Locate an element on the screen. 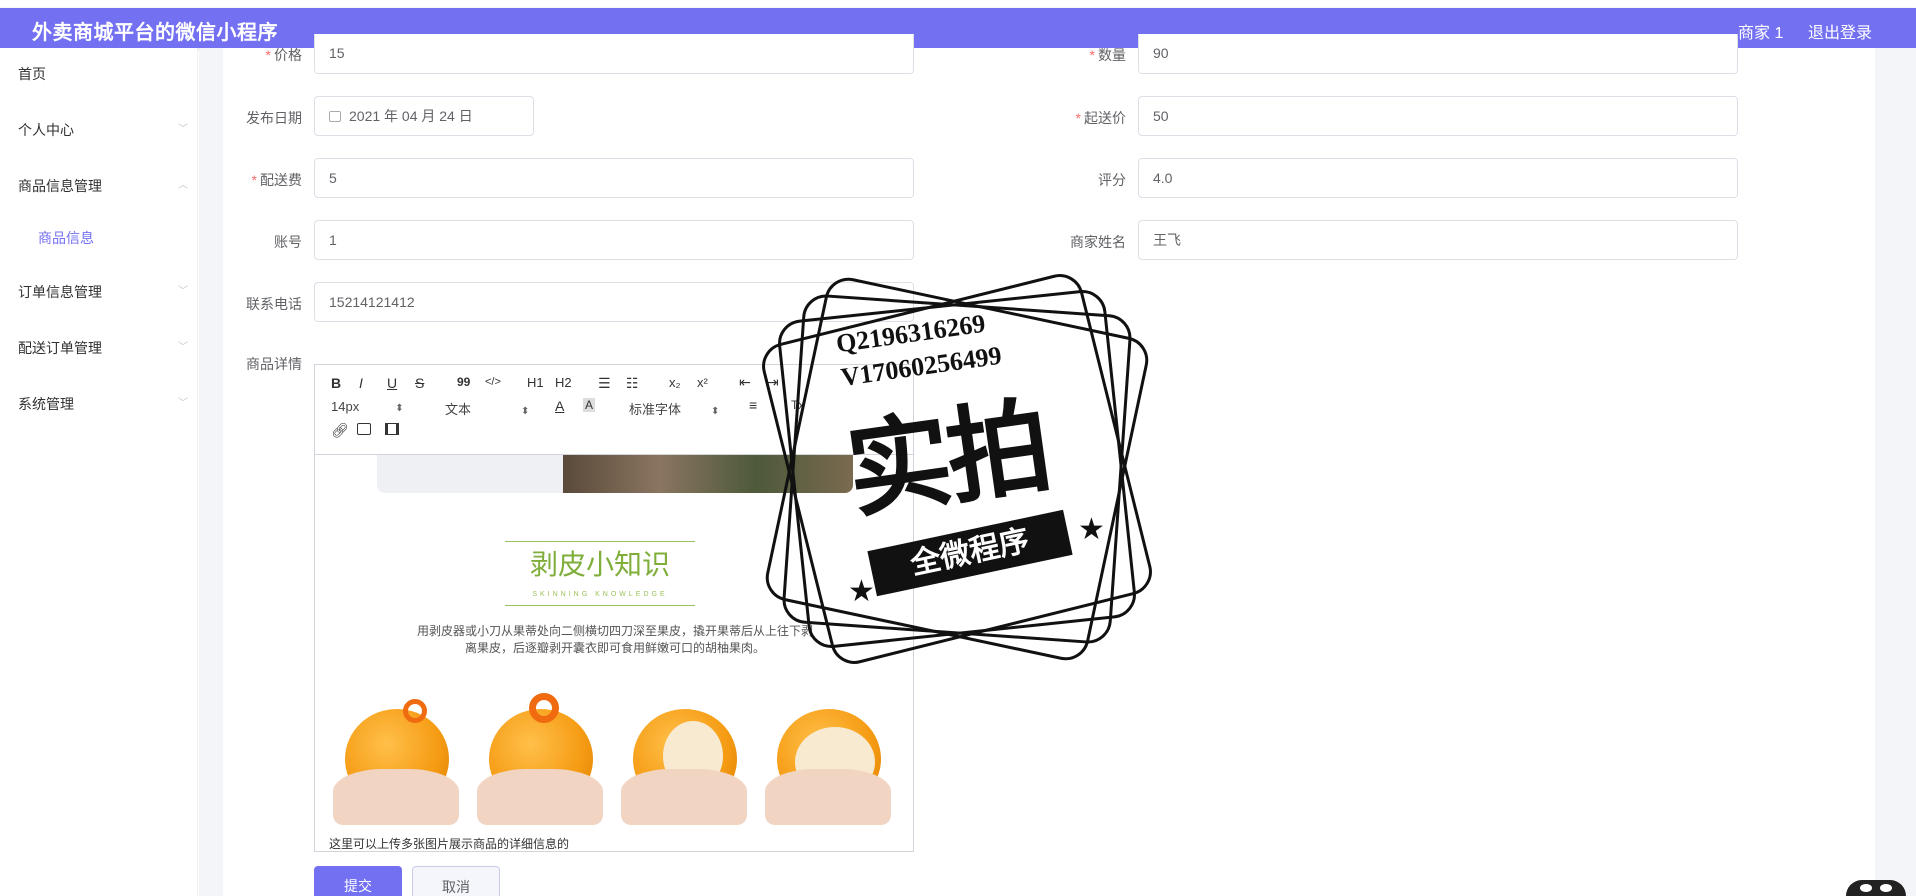 This screenshot has width=1916, height=896. outdent-icon: ⇤ is located at coordinates (745, 382).